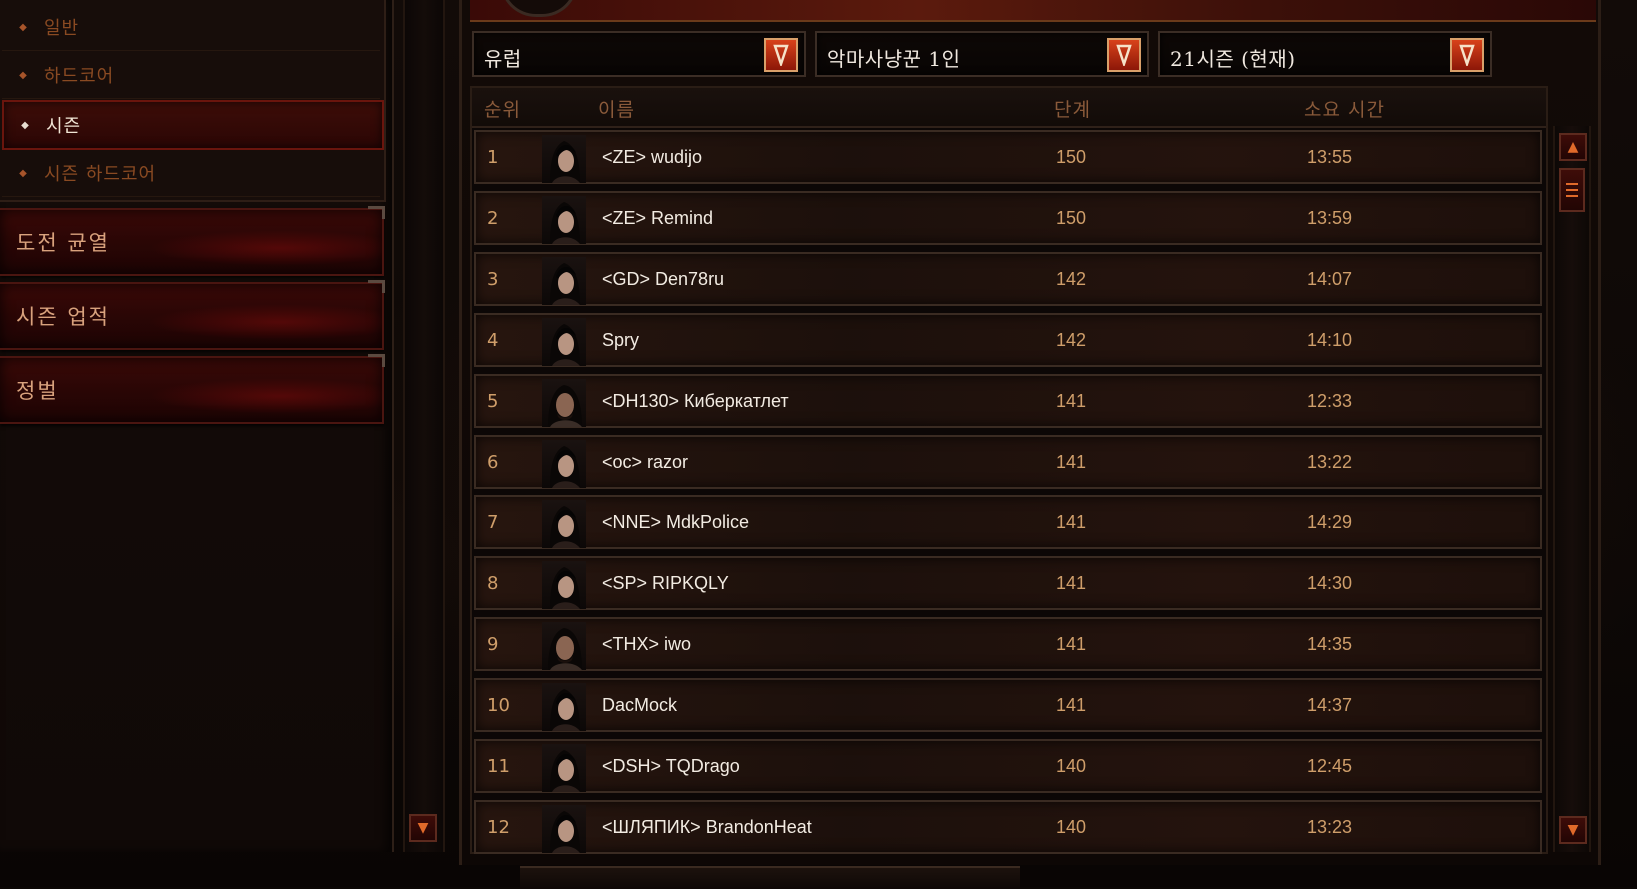 The height and width of the screenshot is (889, 1637). Describe the element at coordinates (982, 54) in the screenshot. I see `category-dropdown: 악마사냥꾼 1인` at that location.